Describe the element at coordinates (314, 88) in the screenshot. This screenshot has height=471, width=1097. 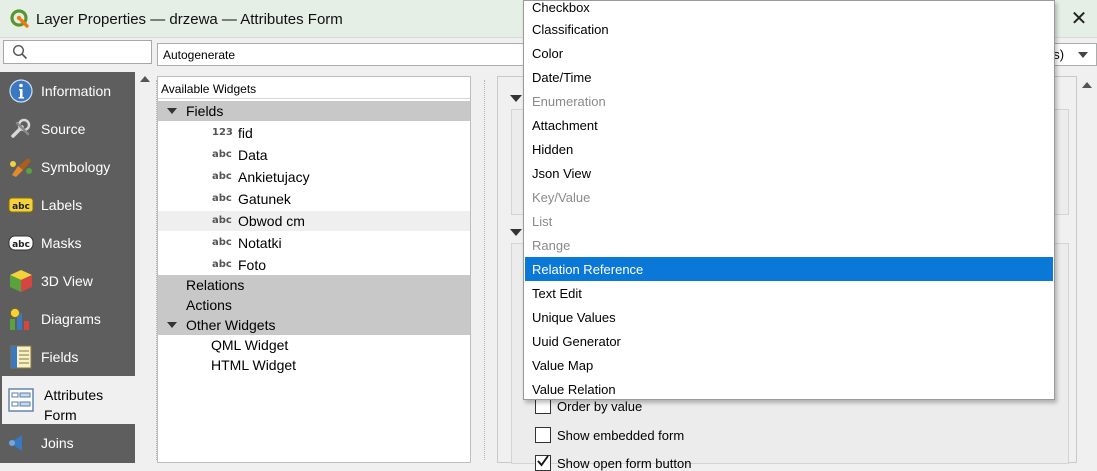
I see `tree-header: Available Widgets` at that location.